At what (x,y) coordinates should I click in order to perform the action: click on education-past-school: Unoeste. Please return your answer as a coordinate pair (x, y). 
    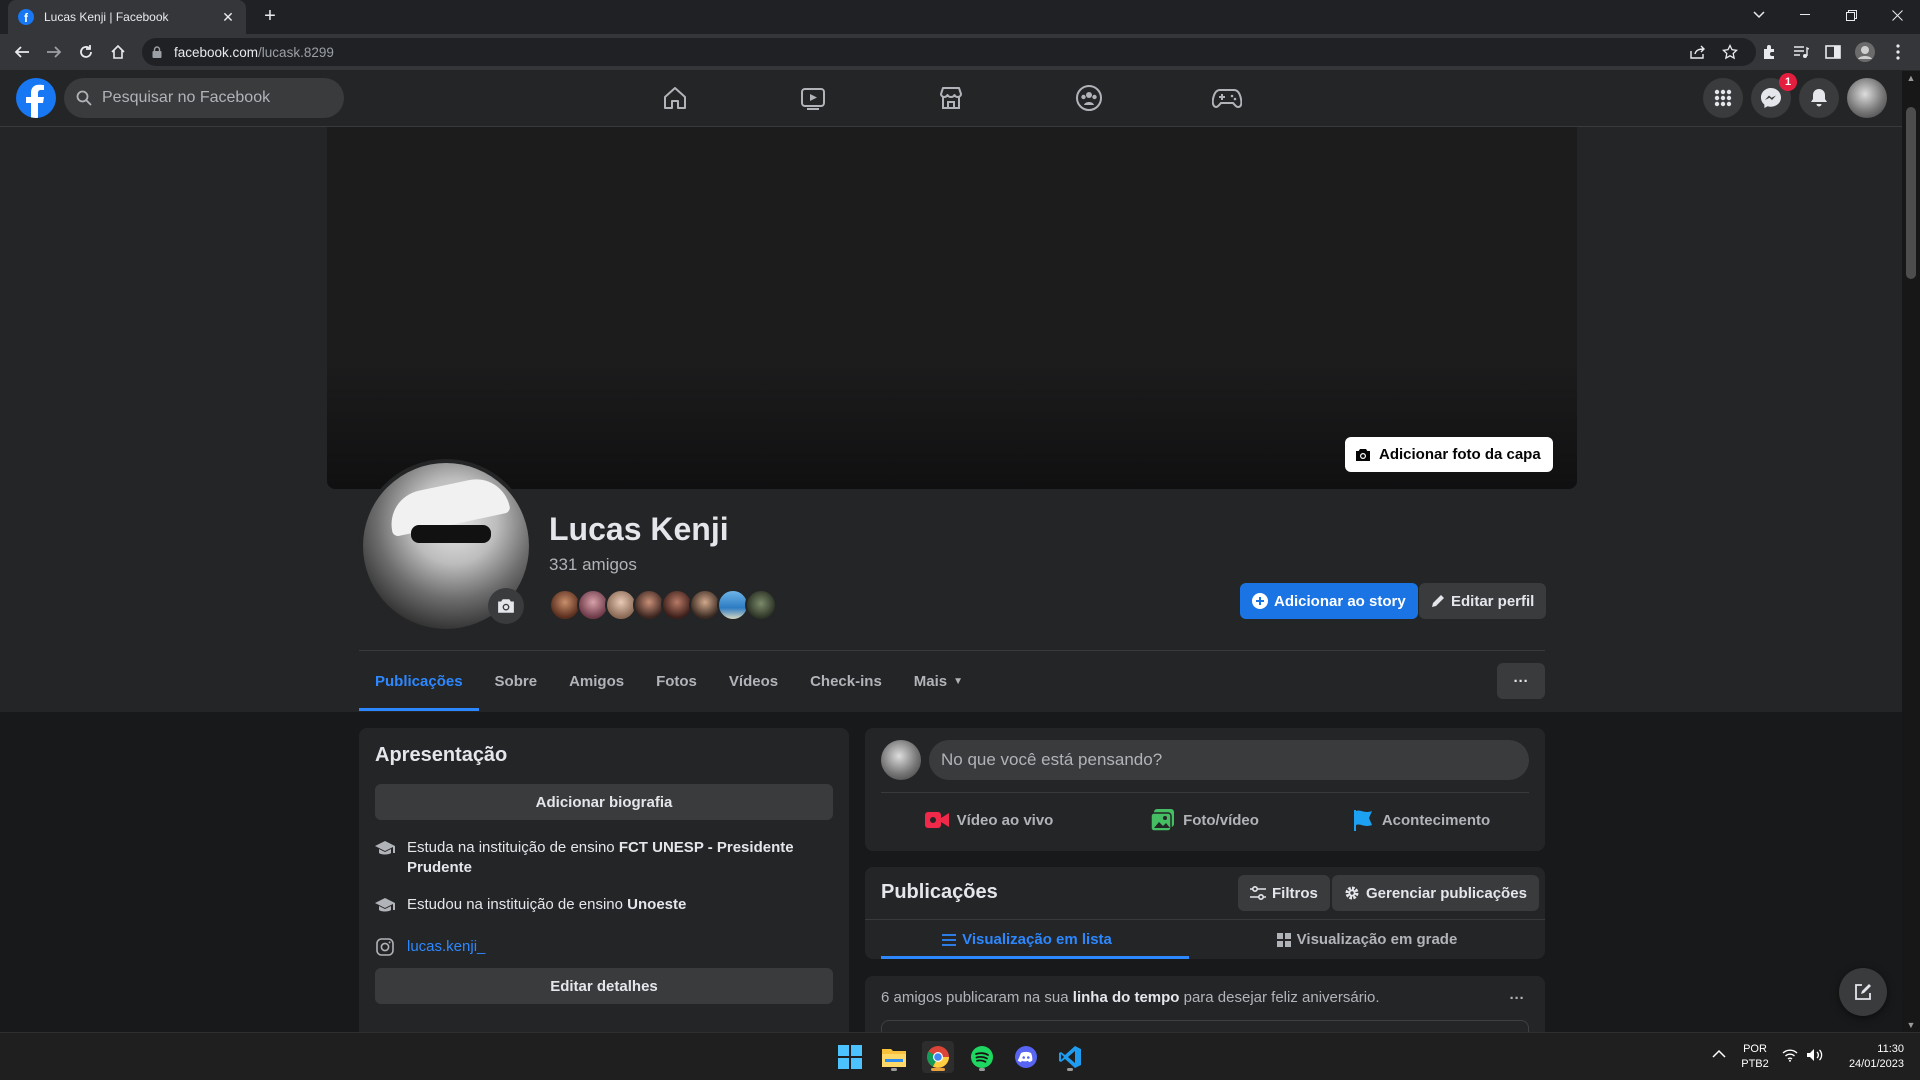
    Looking at the image, I should click on (656, 904).